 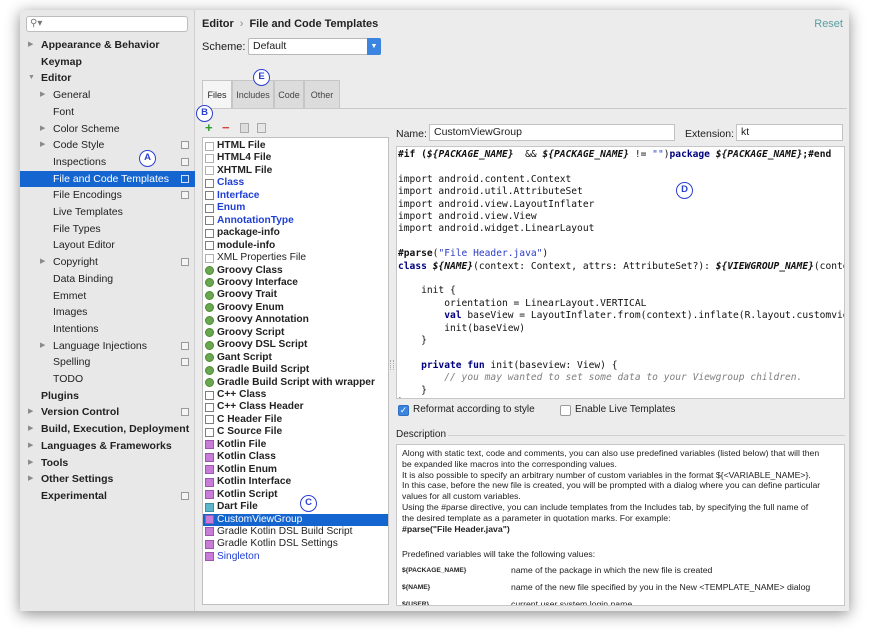 What do you see at coordinates (295, 383) in the screenshot?
I see `list-item: Gradle Build Script with wrapper` at bounding box center [295, 383].